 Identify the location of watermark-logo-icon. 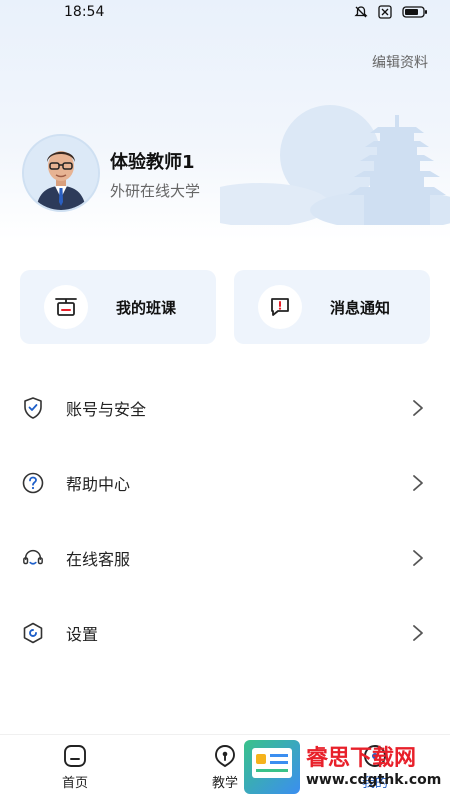
(272, 767).